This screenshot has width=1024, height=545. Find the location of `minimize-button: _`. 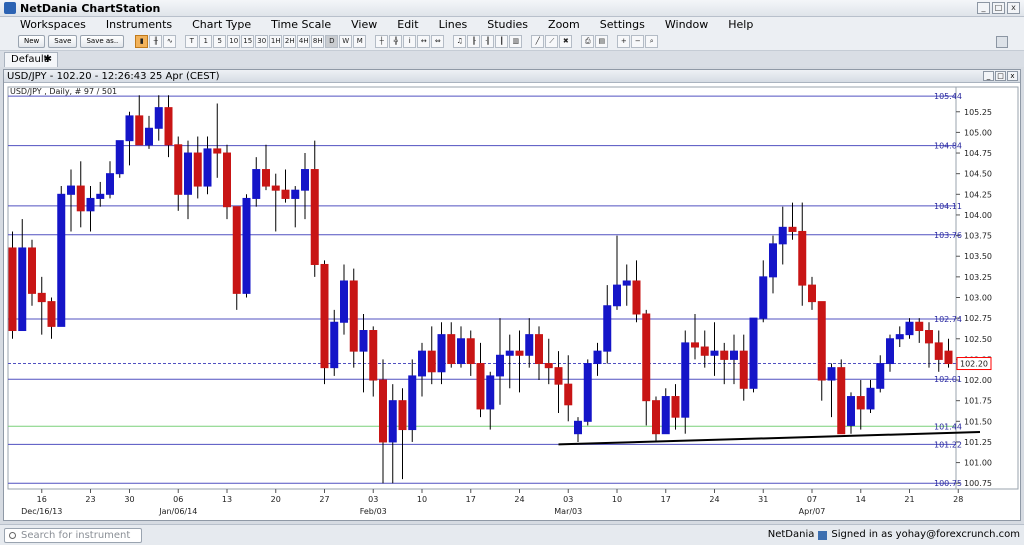

minimize-button: _ is located at coordinates (983, 8).